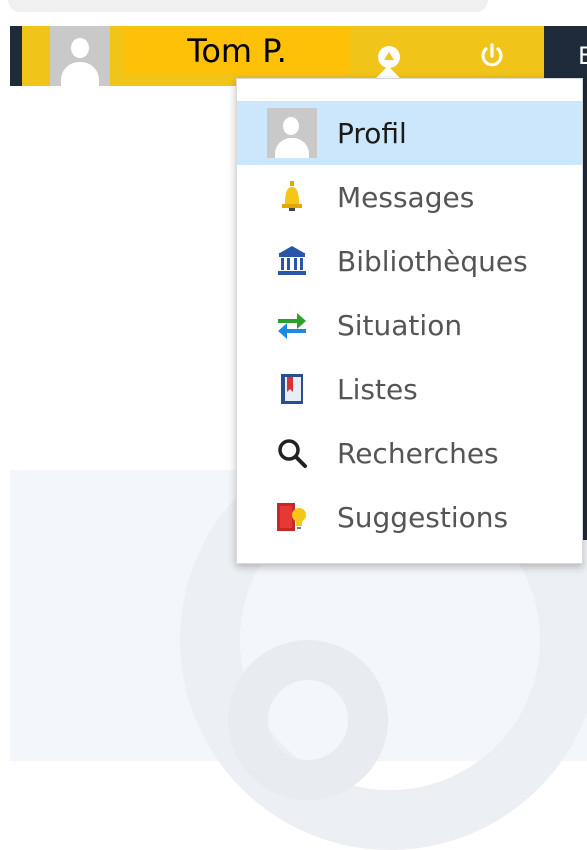  I want to click on logout-button, so click(492, 56).